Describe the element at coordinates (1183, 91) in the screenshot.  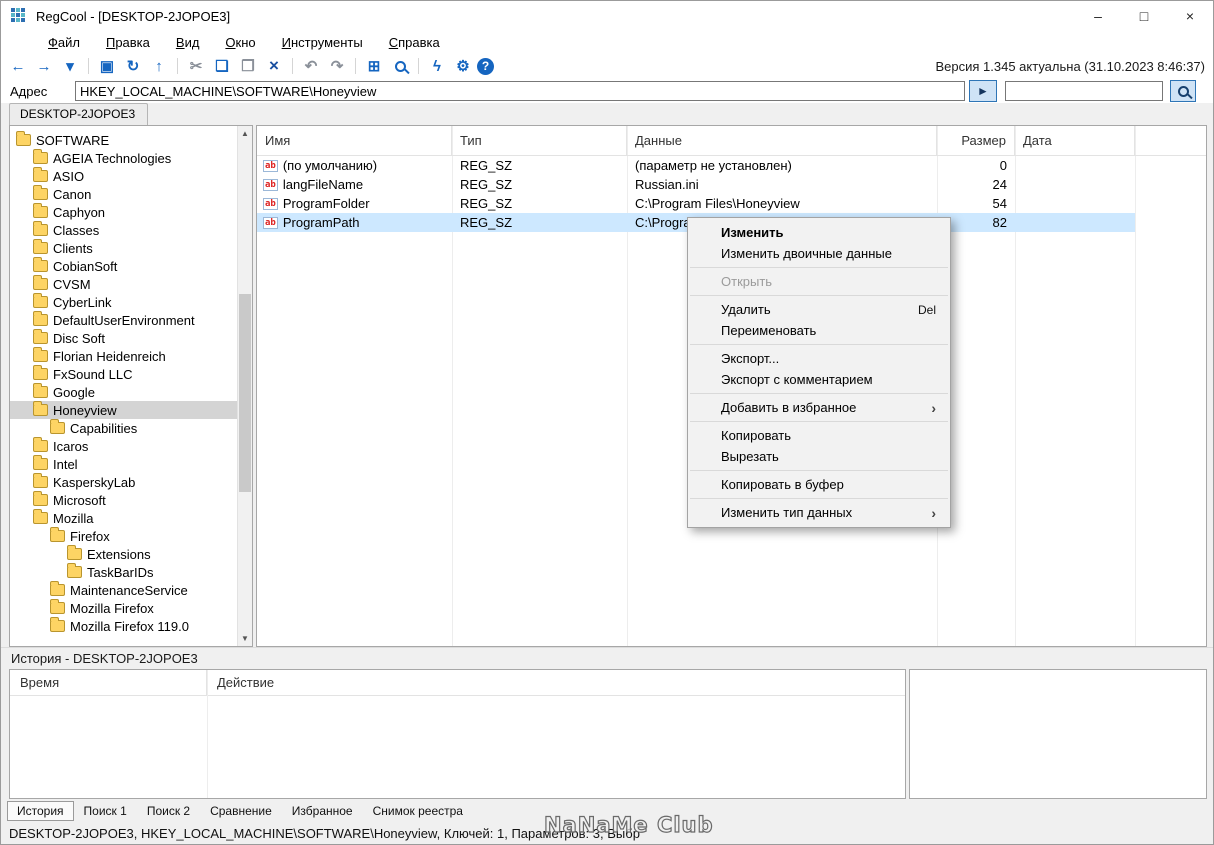
I see `search-button` at that location.